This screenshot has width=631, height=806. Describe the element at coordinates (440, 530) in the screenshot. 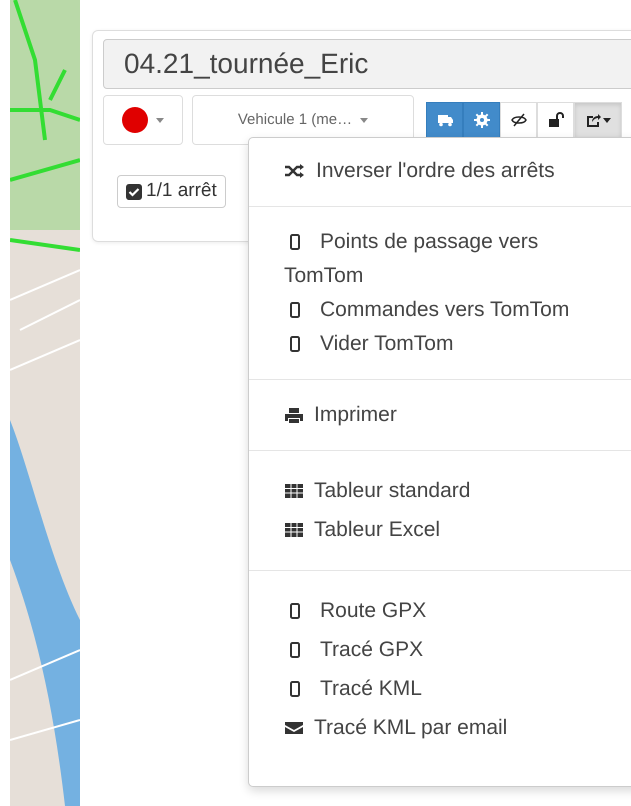

I see `menu-item: Tableur Excel` at that location.